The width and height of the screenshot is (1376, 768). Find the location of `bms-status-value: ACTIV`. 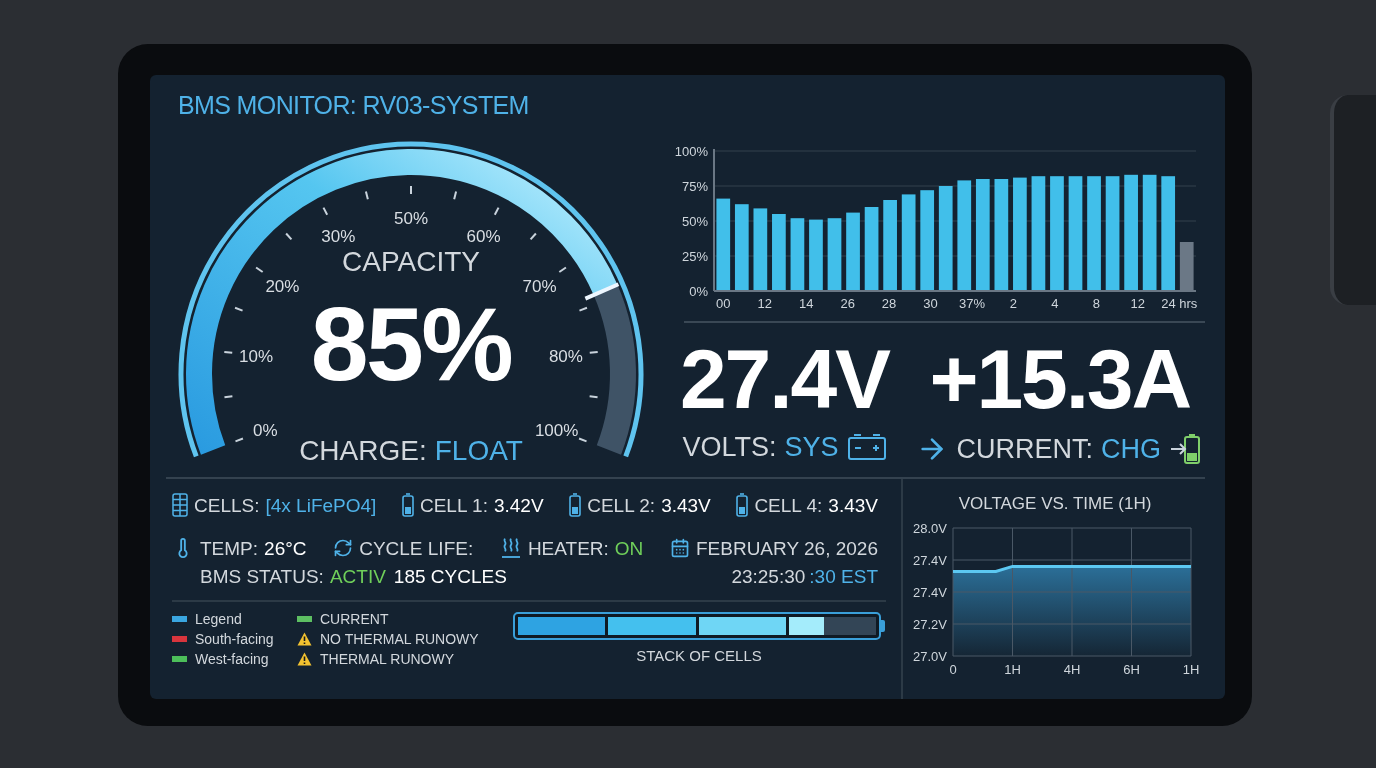

bms-status-value: ACTIV is located at coordinates (357, 576).